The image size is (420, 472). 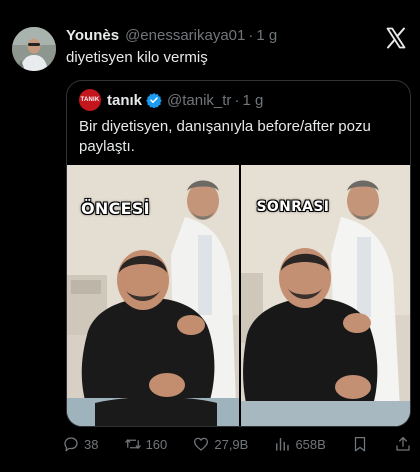 I want to click on quoted-tweet-header: TANIK tanık @tanik_tr · 1 g, so click(x=171, y=100).